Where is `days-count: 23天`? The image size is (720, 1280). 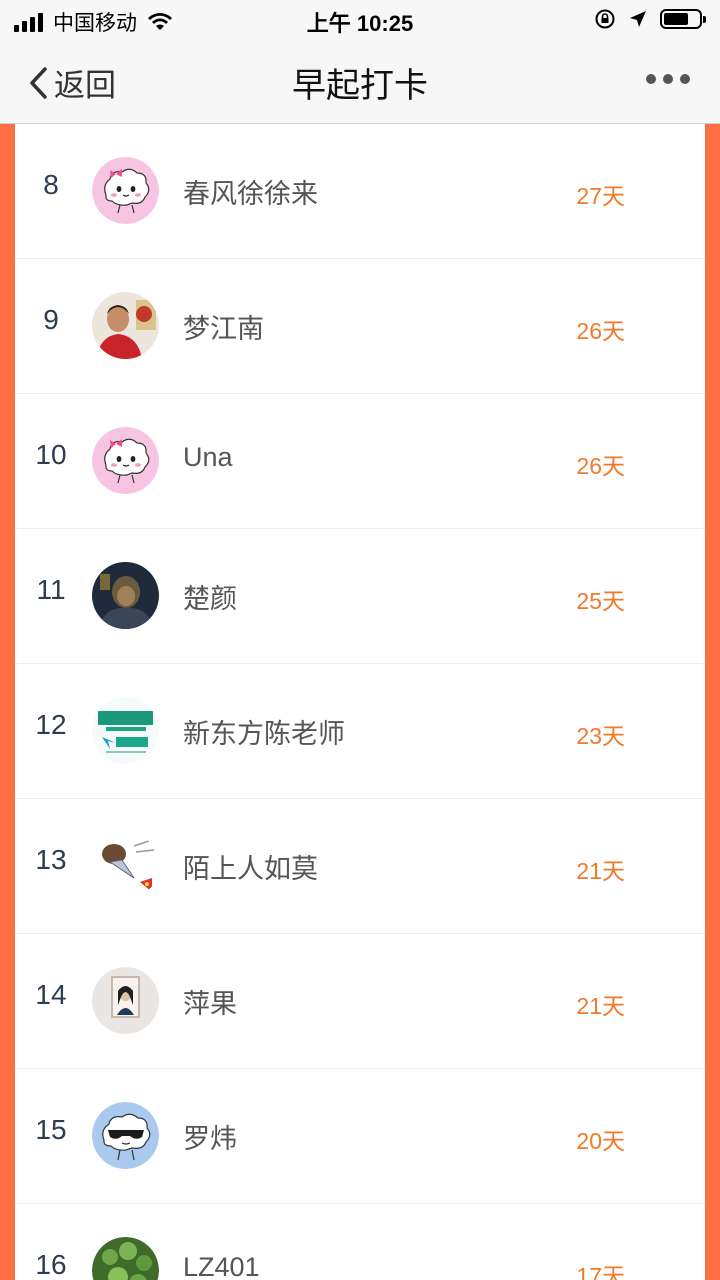 days-count: 23天 is located at coordinates (600, 736).